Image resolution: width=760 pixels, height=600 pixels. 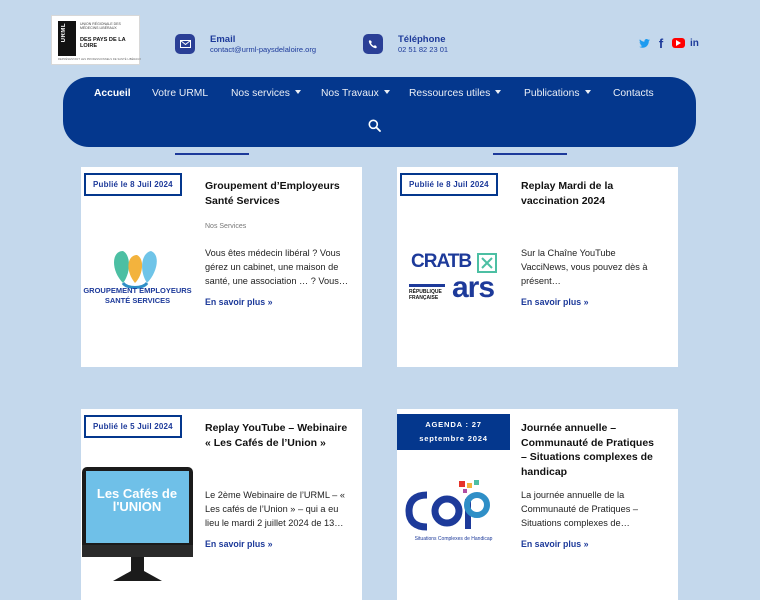 I want to click on nav-votre-urml-label: Votre URML, so click(x=180, y=93).